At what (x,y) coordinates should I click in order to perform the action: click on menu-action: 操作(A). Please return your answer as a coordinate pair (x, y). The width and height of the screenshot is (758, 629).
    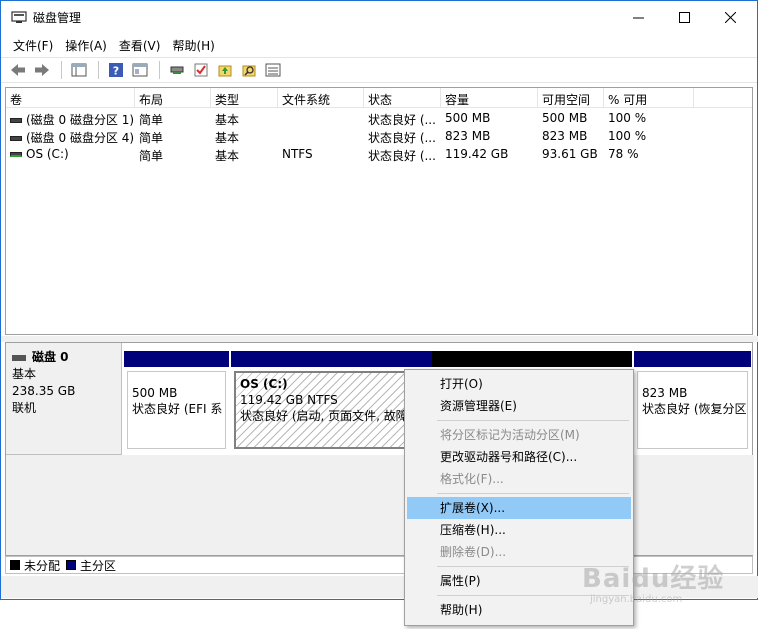
    Looking at the image, I should click on (86, 45).